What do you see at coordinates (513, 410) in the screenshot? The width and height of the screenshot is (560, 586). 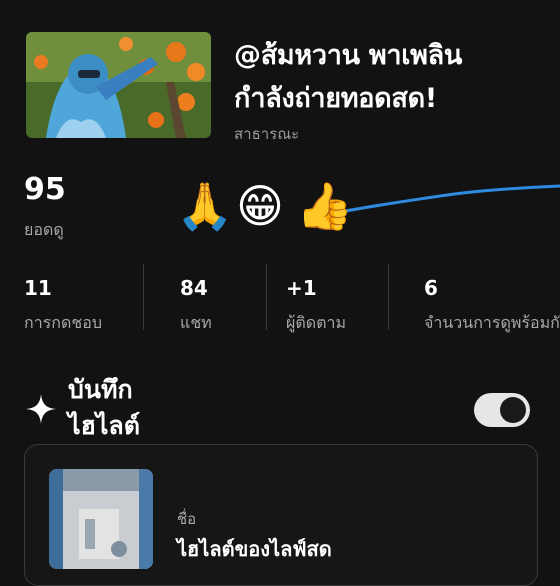 I see `toggle-knob` at bounding box center [513, 410].